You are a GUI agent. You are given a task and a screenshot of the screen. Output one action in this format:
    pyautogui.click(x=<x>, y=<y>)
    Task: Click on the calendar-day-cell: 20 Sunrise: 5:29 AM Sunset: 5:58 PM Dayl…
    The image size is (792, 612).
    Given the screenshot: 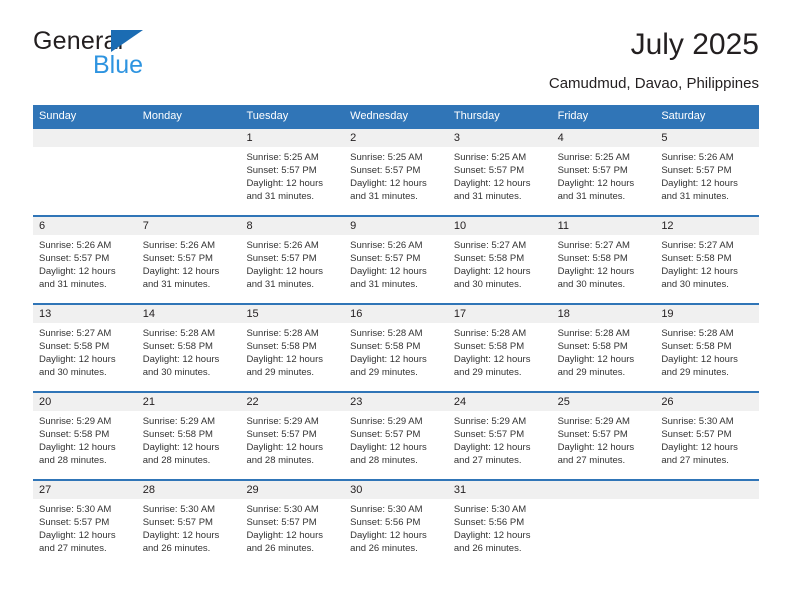 What is the action you would take?
    pyautogui.click(x=85, y=436)
    